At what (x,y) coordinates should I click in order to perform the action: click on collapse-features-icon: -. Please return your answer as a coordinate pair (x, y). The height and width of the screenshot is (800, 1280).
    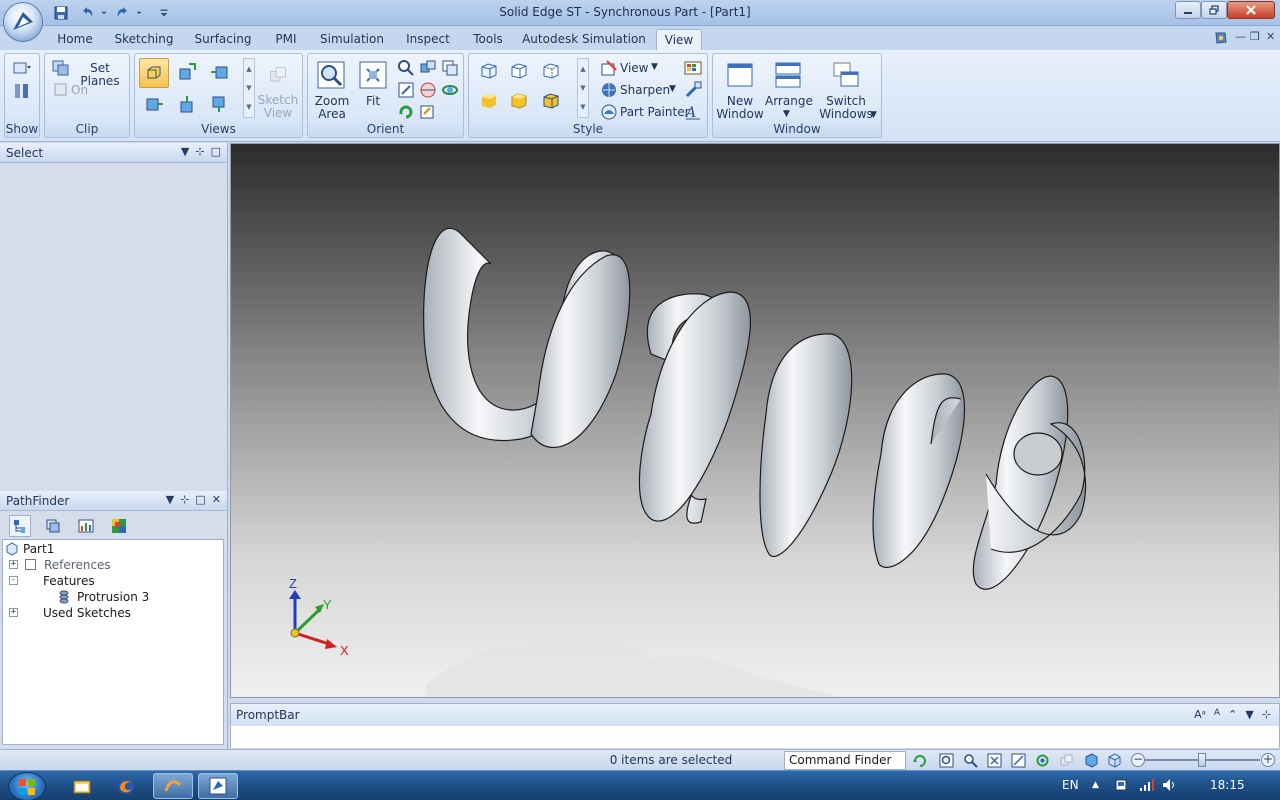
    Looking at the image, I should click on (13, 580).